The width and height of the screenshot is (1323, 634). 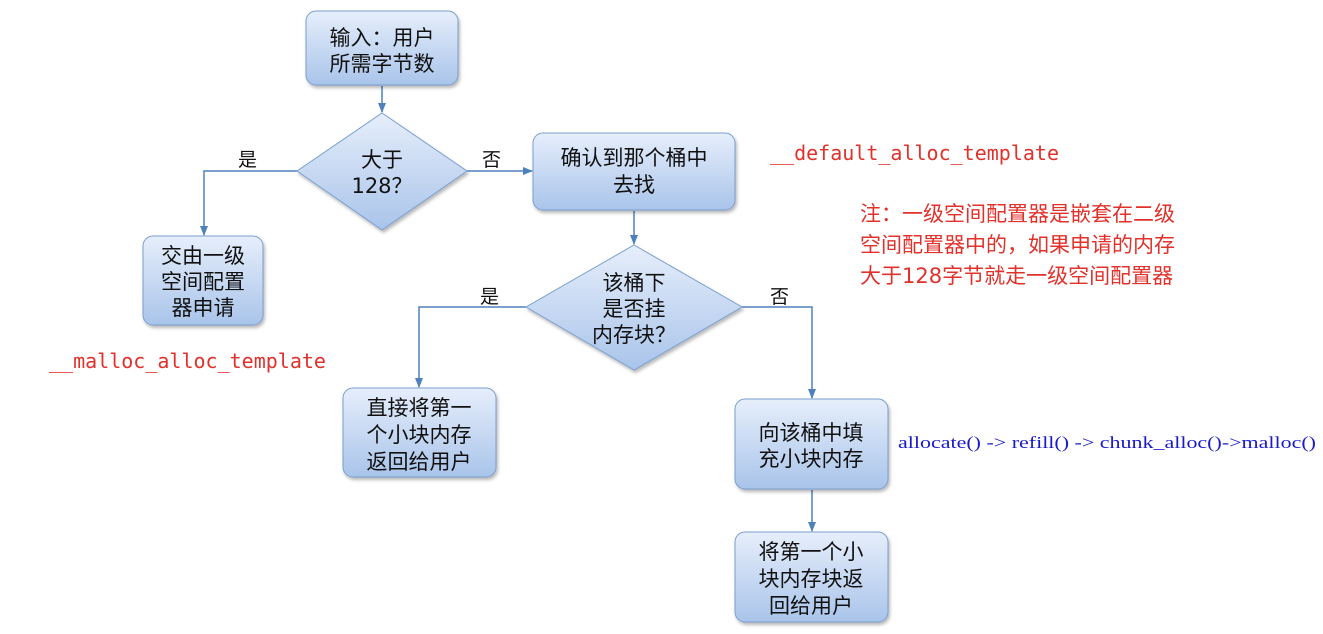 I want to click on node-input-line-2: 所需字节数, so click(x=382, y=64).